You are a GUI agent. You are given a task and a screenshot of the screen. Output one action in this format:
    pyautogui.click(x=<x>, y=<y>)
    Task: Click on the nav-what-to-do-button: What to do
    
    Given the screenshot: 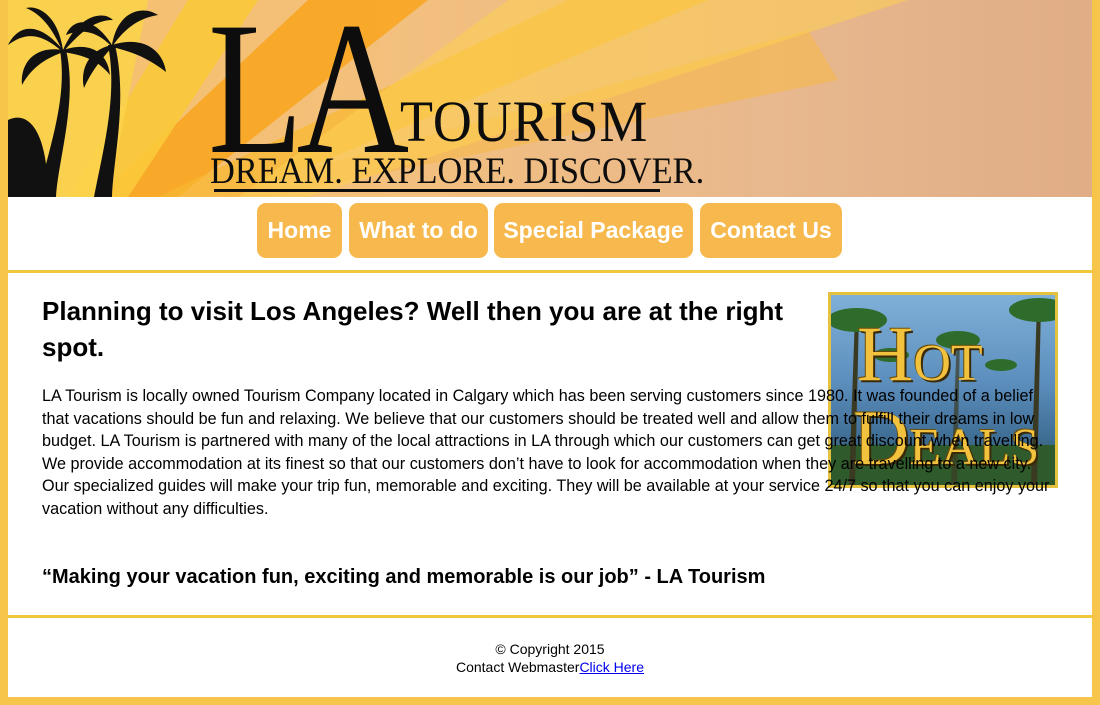 What is the action you would take?
    pyautogui.click(x=418, y=230)
    